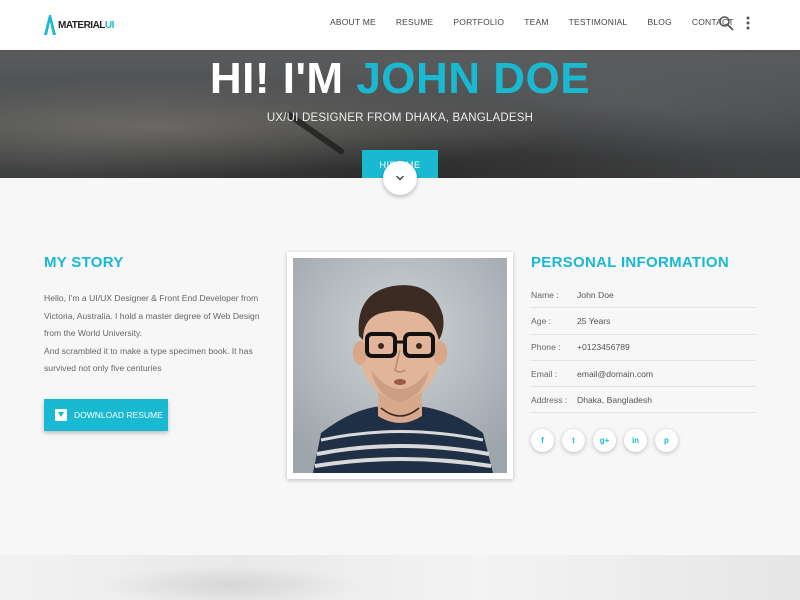 The image size is (800, 600). What do you see at coordinates (84, 262) in the screenshot?
I see `my-story-heading: MY STORY` at bounding box center [84, 262].